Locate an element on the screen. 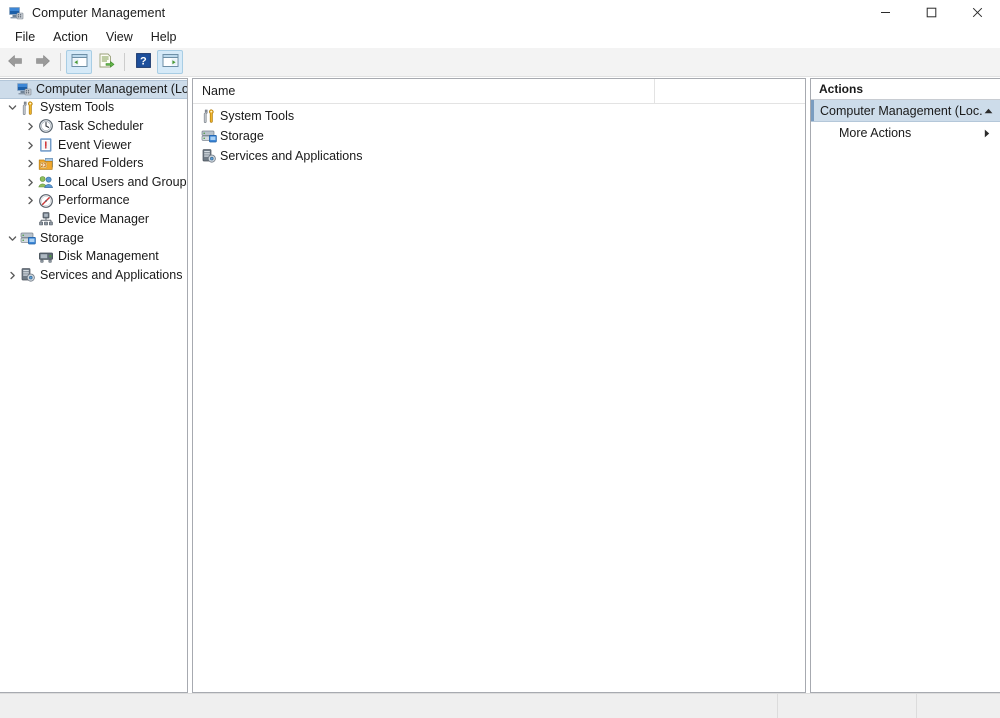 The width and height of the screenshot is (1000, 718). tree-item-label: Computer Management (Local) is located at coordinates (112, 88).